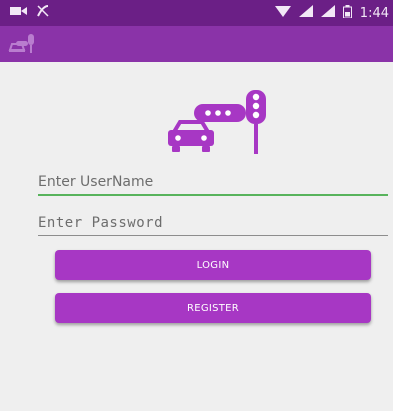  Describe the element at coordinates (196, 13) in the screenshot. I see `status-bar: 1:44` at that location.